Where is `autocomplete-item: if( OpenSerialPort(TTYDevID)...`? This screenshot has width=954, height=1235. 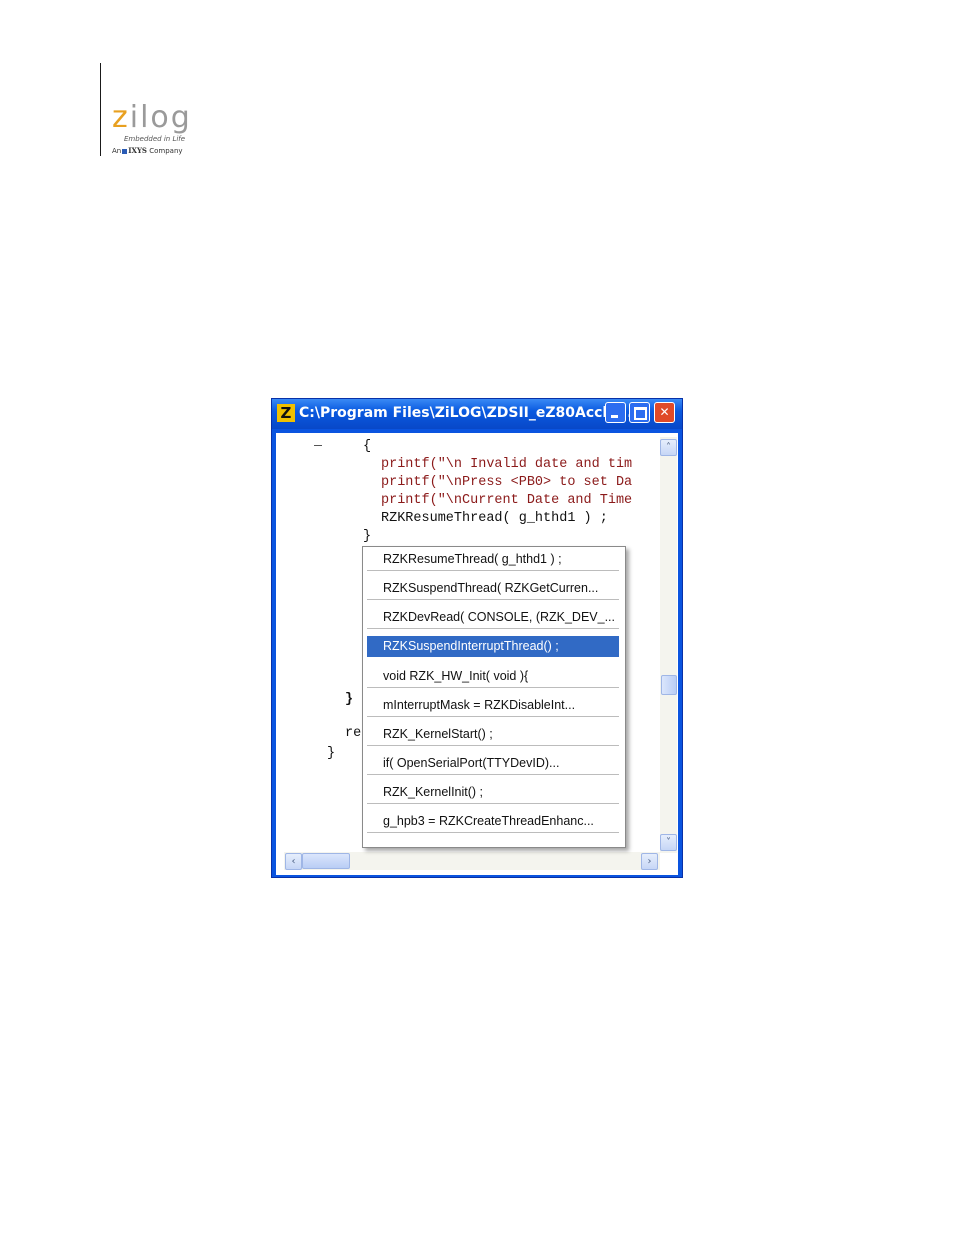 autocomplete-item: if( OpenSerialPort(TTYDevID)... is located at coordinates (493, 763).